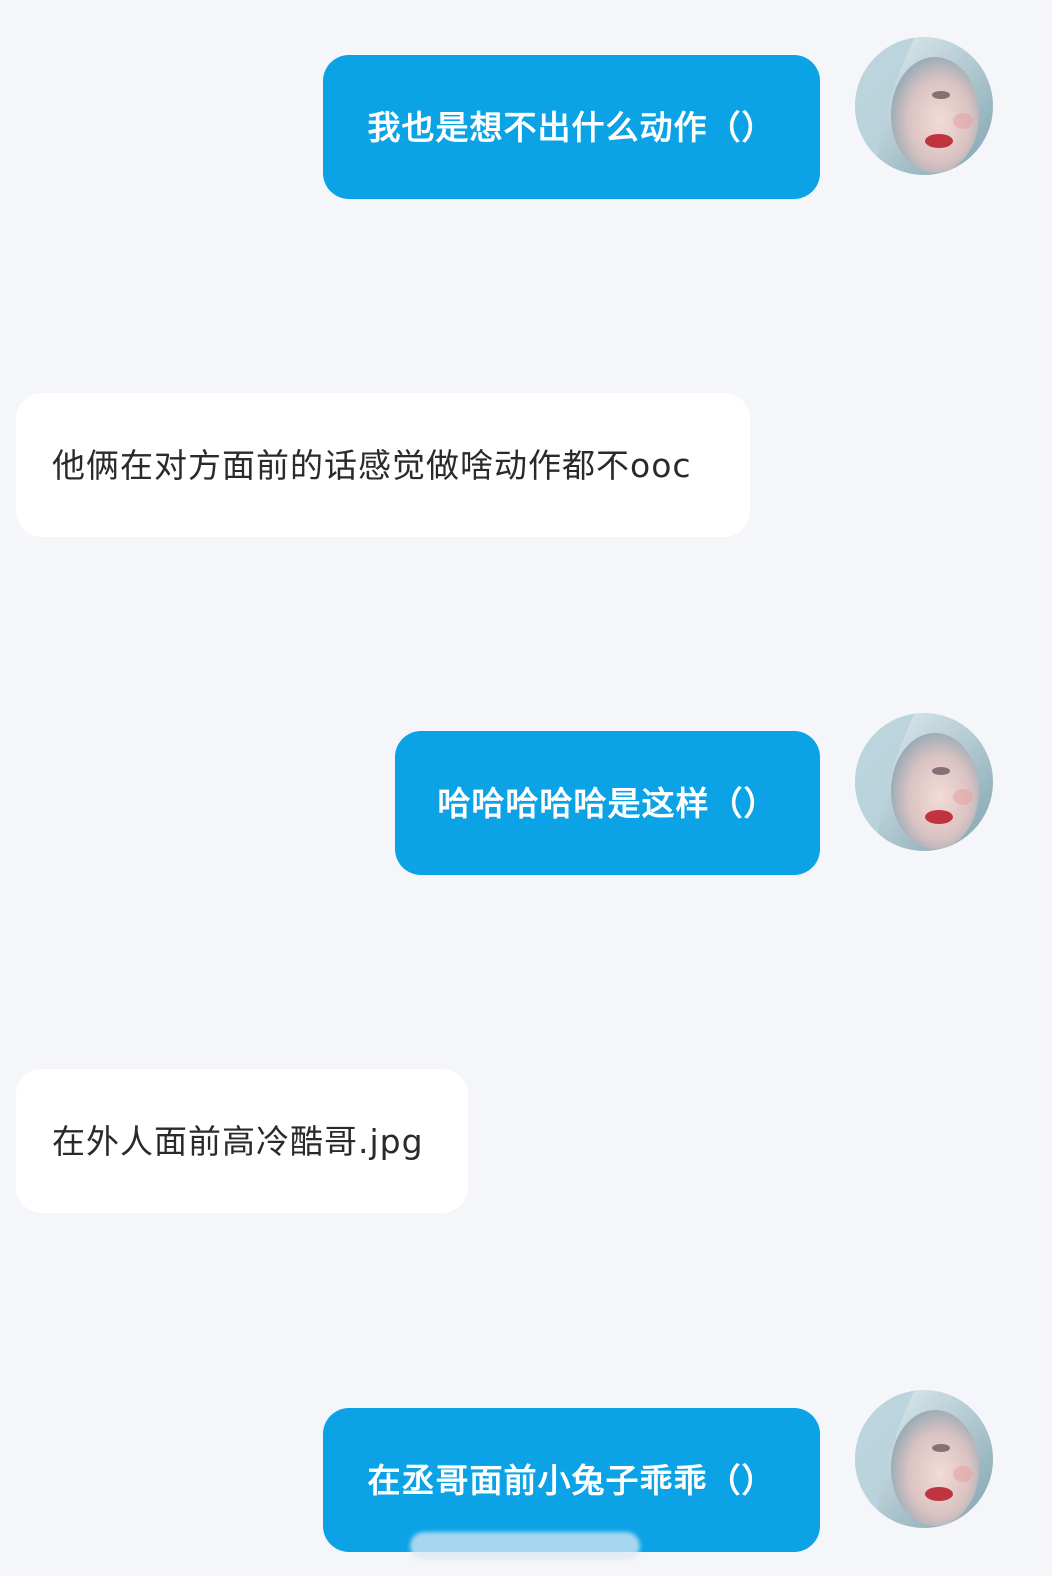 This screenshot has width=1052, height=1576. I want to click on message-text: 哈哈哈哈哈是这样（）, so click(607, 803).